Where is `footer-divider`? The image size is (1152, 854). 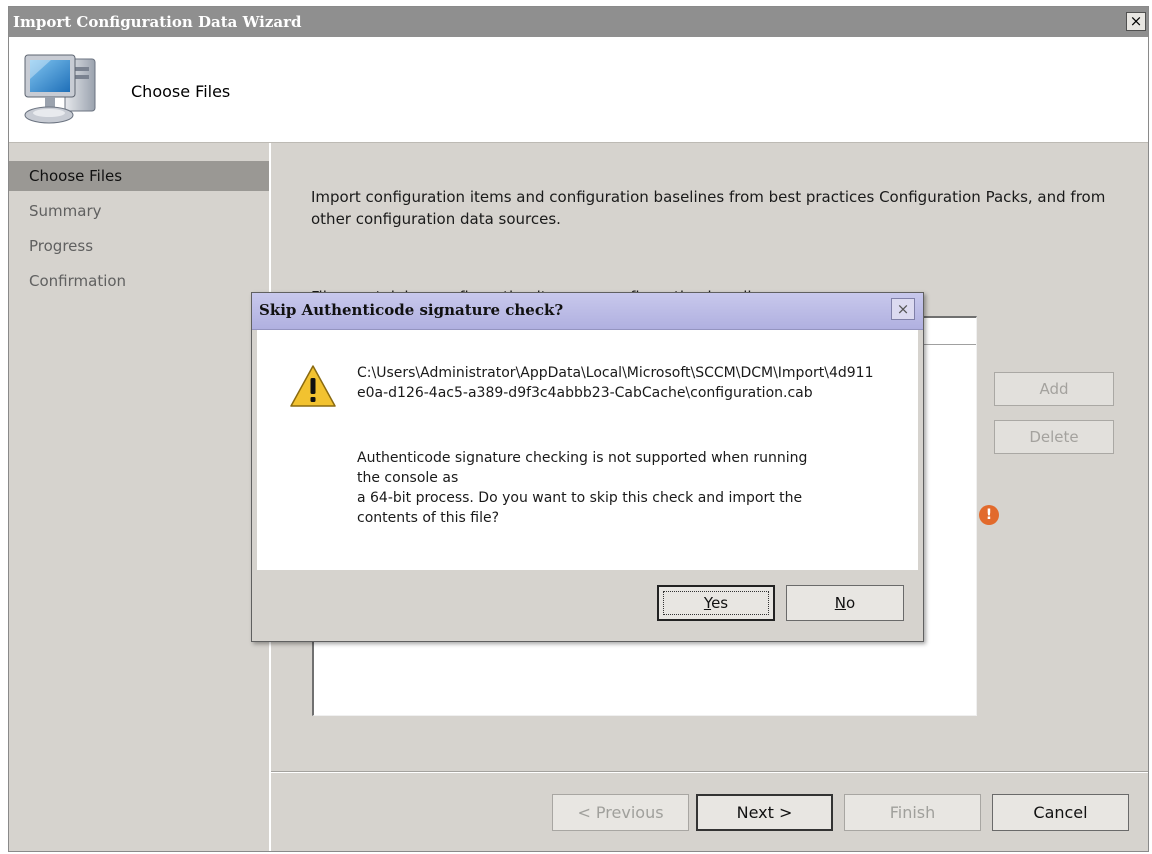 footer-divider is located at coordinates (709, 772).